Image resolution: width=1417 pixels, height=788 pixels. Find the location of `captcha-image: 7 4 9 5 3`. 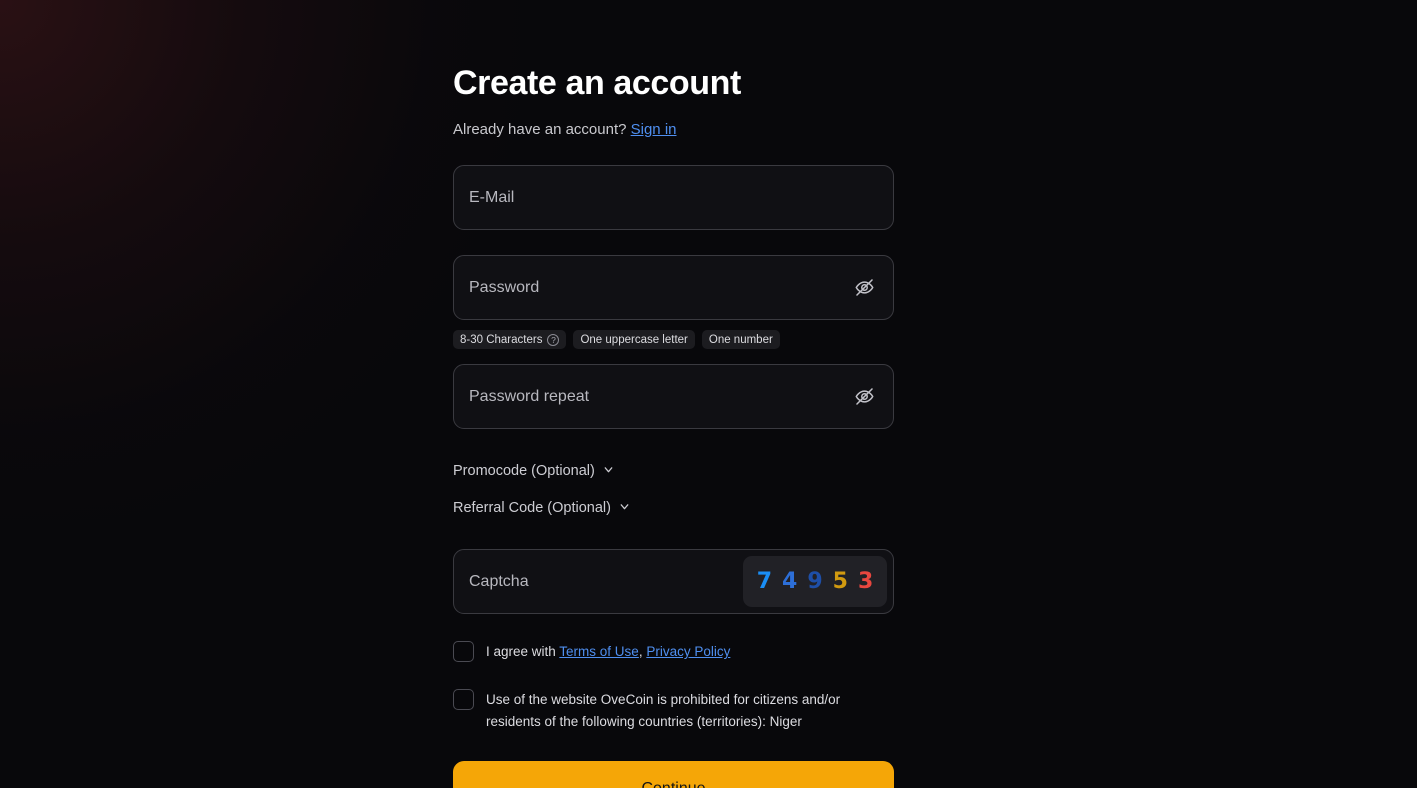

captcha-image: 7 4 9 5 3 is located at coordinates (815, 581).